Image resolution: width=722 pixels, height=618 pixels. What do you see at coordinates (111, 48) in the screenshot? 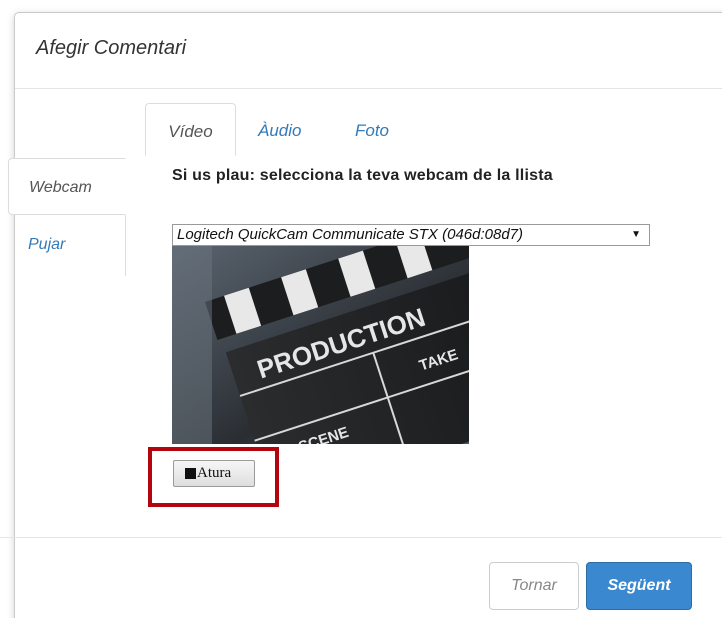
I see `dialog-title: Afegir Comentari` at bounding box center [111, 48].